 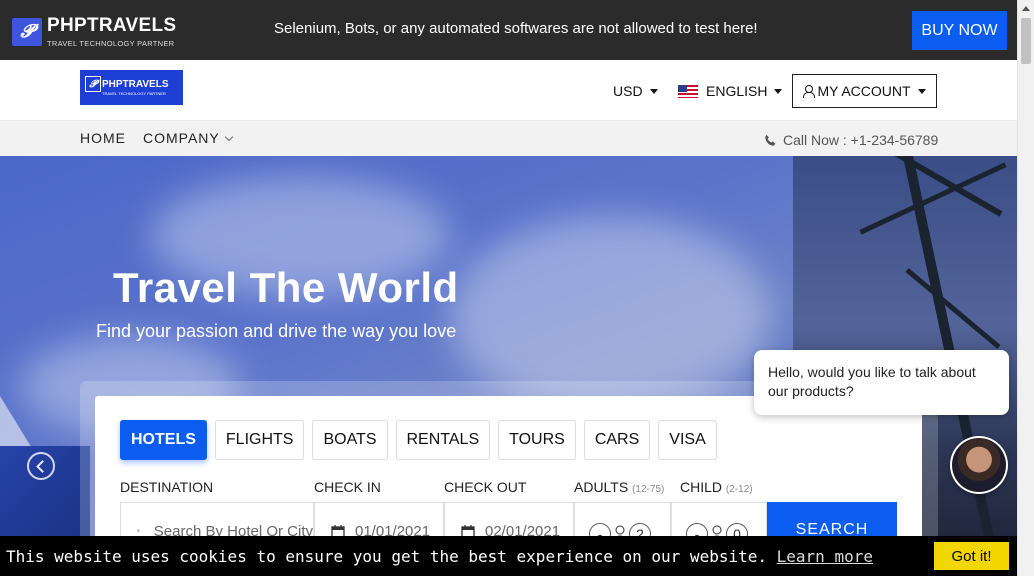 What do you see at coordinates (41, 466) in the screenshot?
I see `carousel-prev-icon` at bounding box center [41, 466].